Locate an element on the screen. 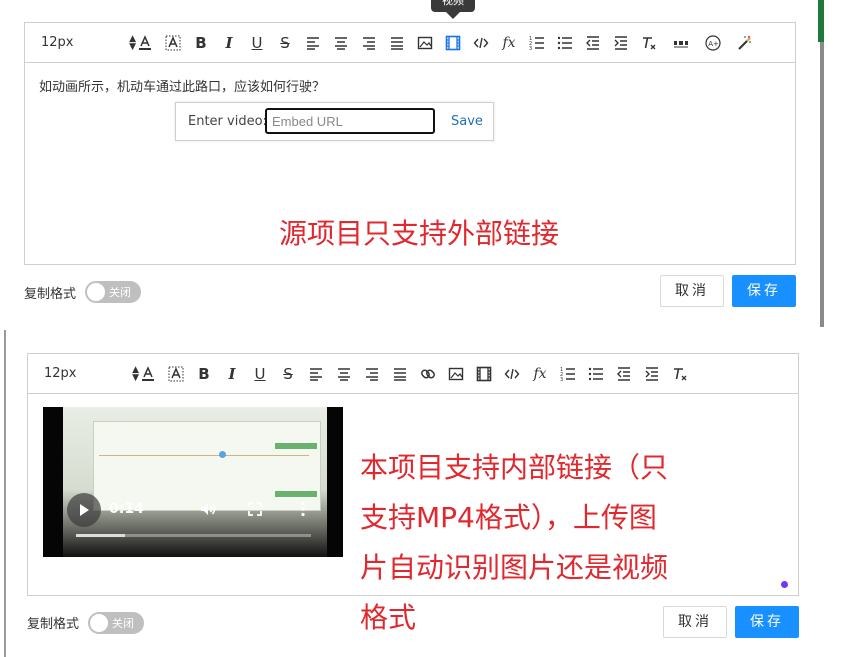 The width and height of the screenshot is (866, 657). embed-url-input is located at coordinates (350, 121).